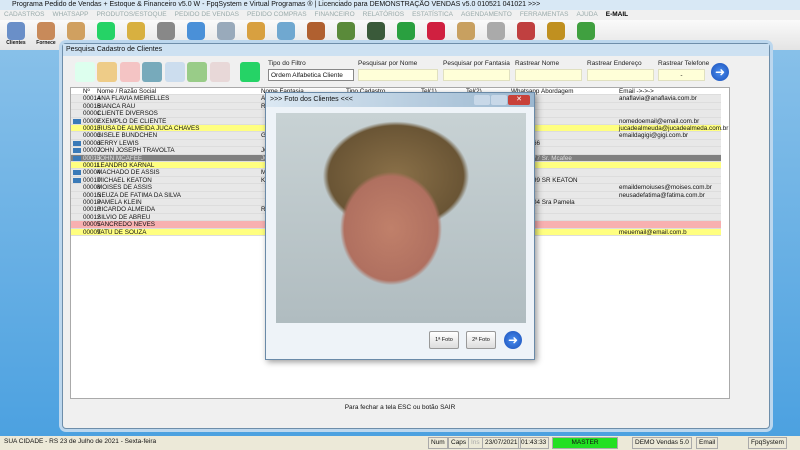 The width and height of the screenshot is (800, 450). I want to click on print-icon, so click(175, 72).